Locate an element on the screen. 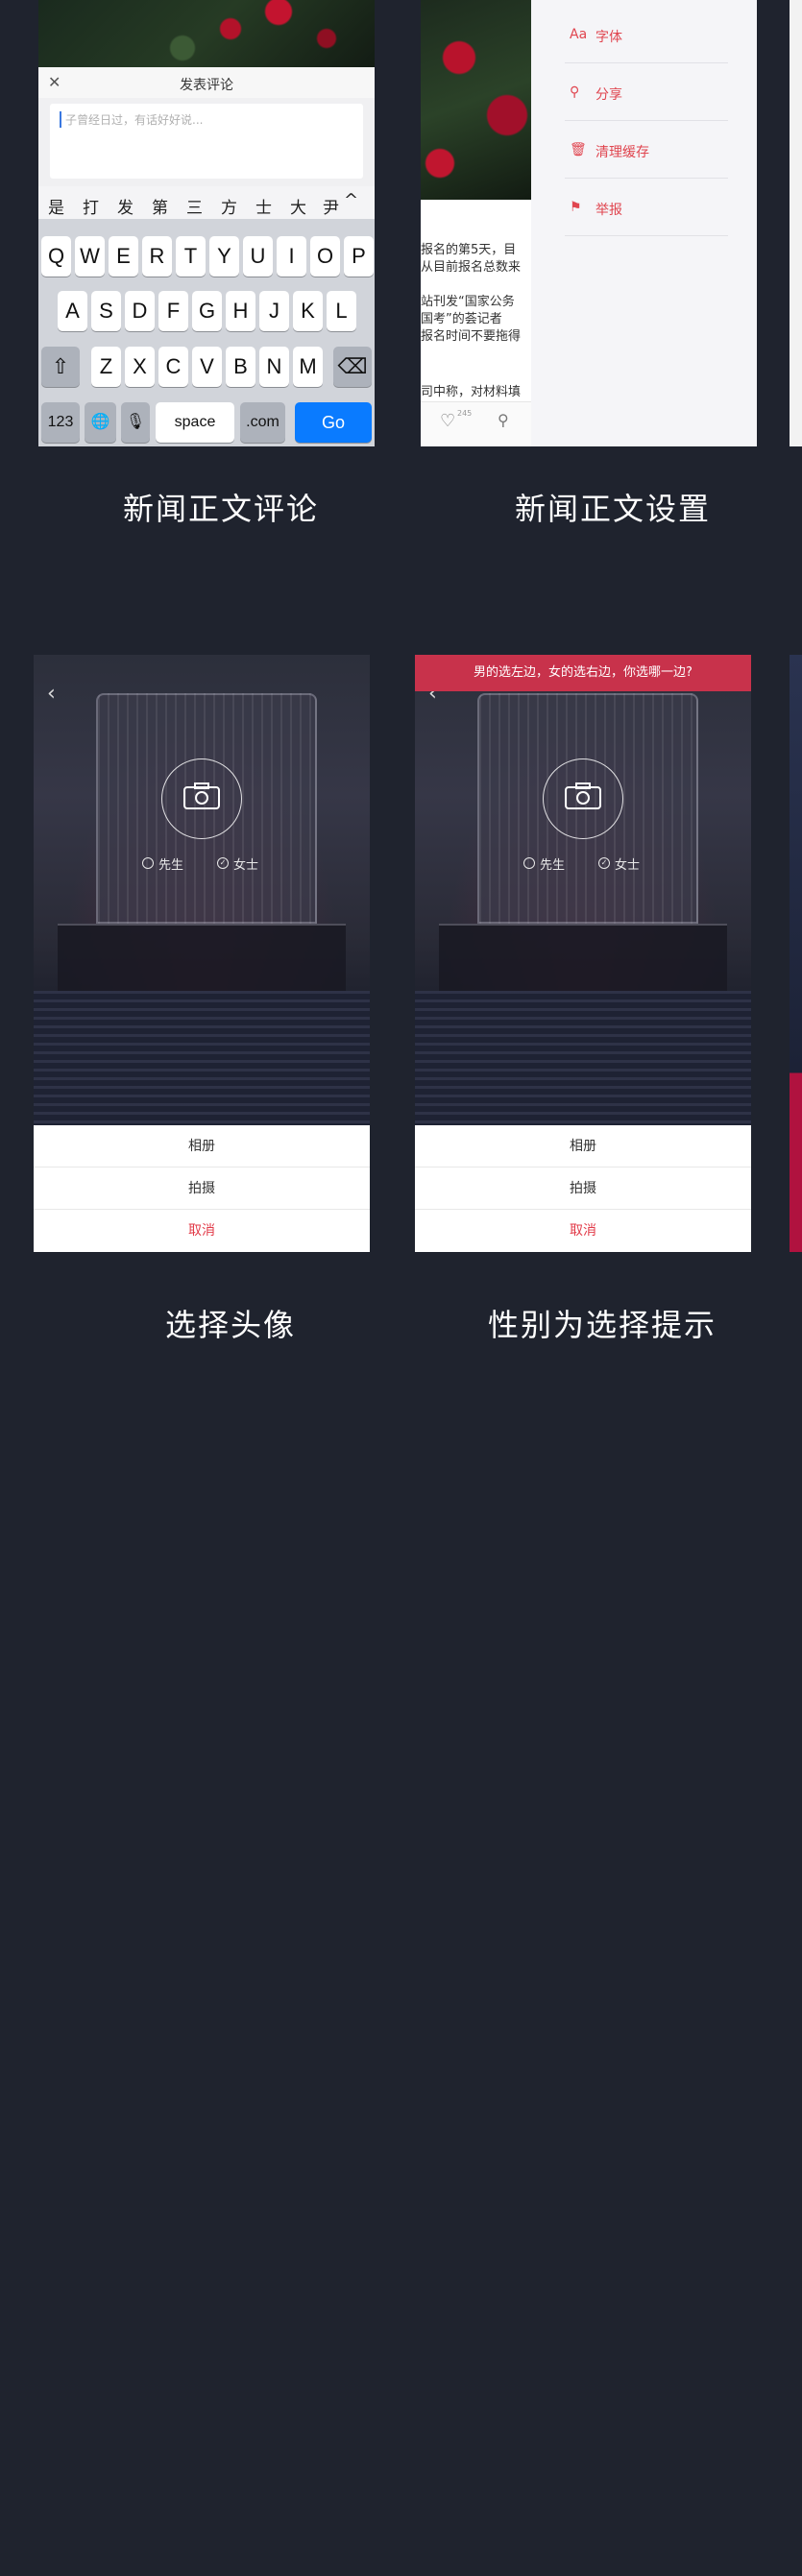 The width and height of the screenshot is (802, 2576). candidate-item: 是 is located at coordinates (56, 206).